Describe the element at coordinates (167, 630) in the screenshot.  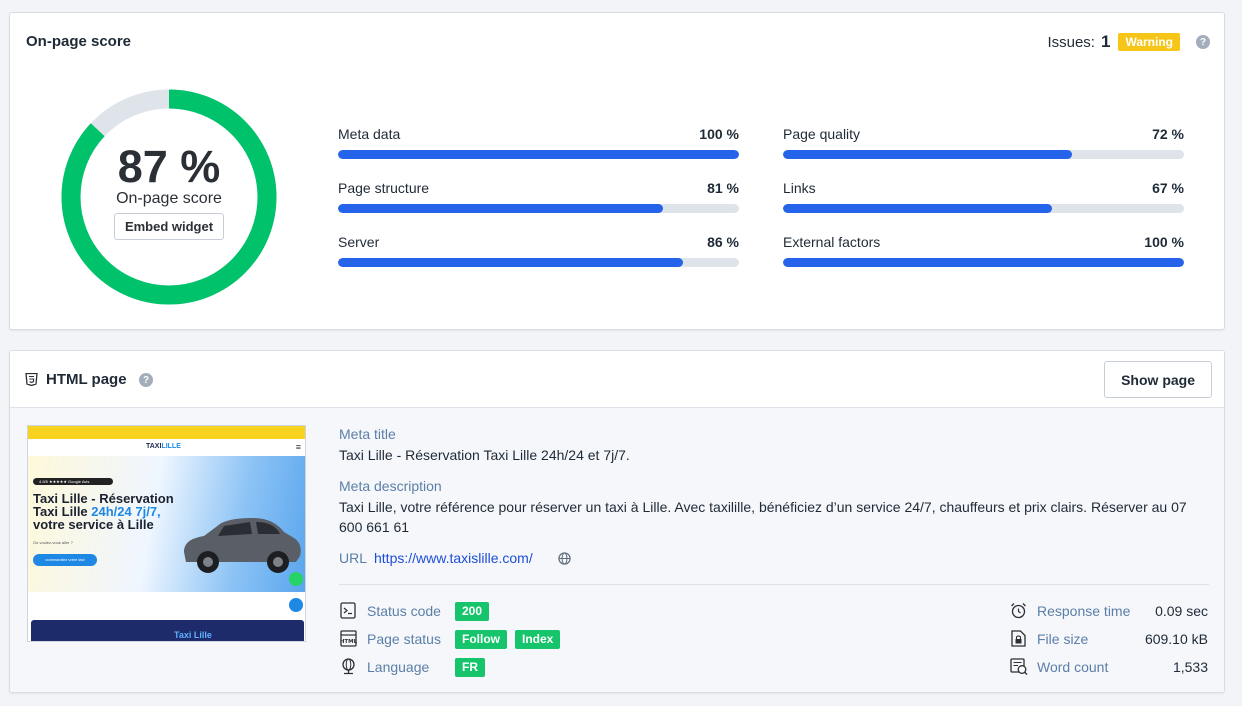
I see `thumbnail-dark-section` at that location.